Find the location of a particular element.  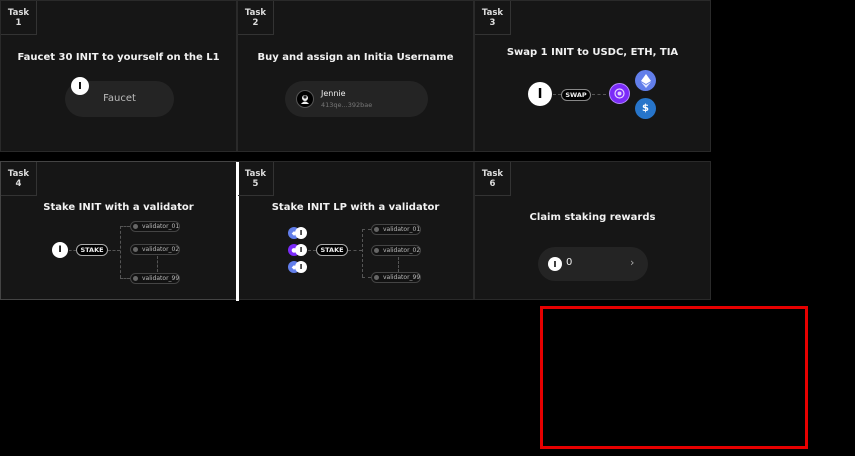

task-badge: Task 6 is located at coordinates (493, 179).